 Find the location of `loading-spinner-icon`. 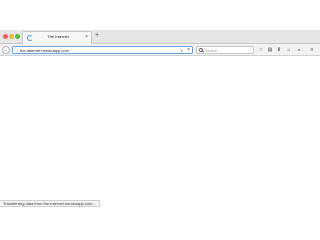

loading-spinner-icon is located at coordinates (30, 38).